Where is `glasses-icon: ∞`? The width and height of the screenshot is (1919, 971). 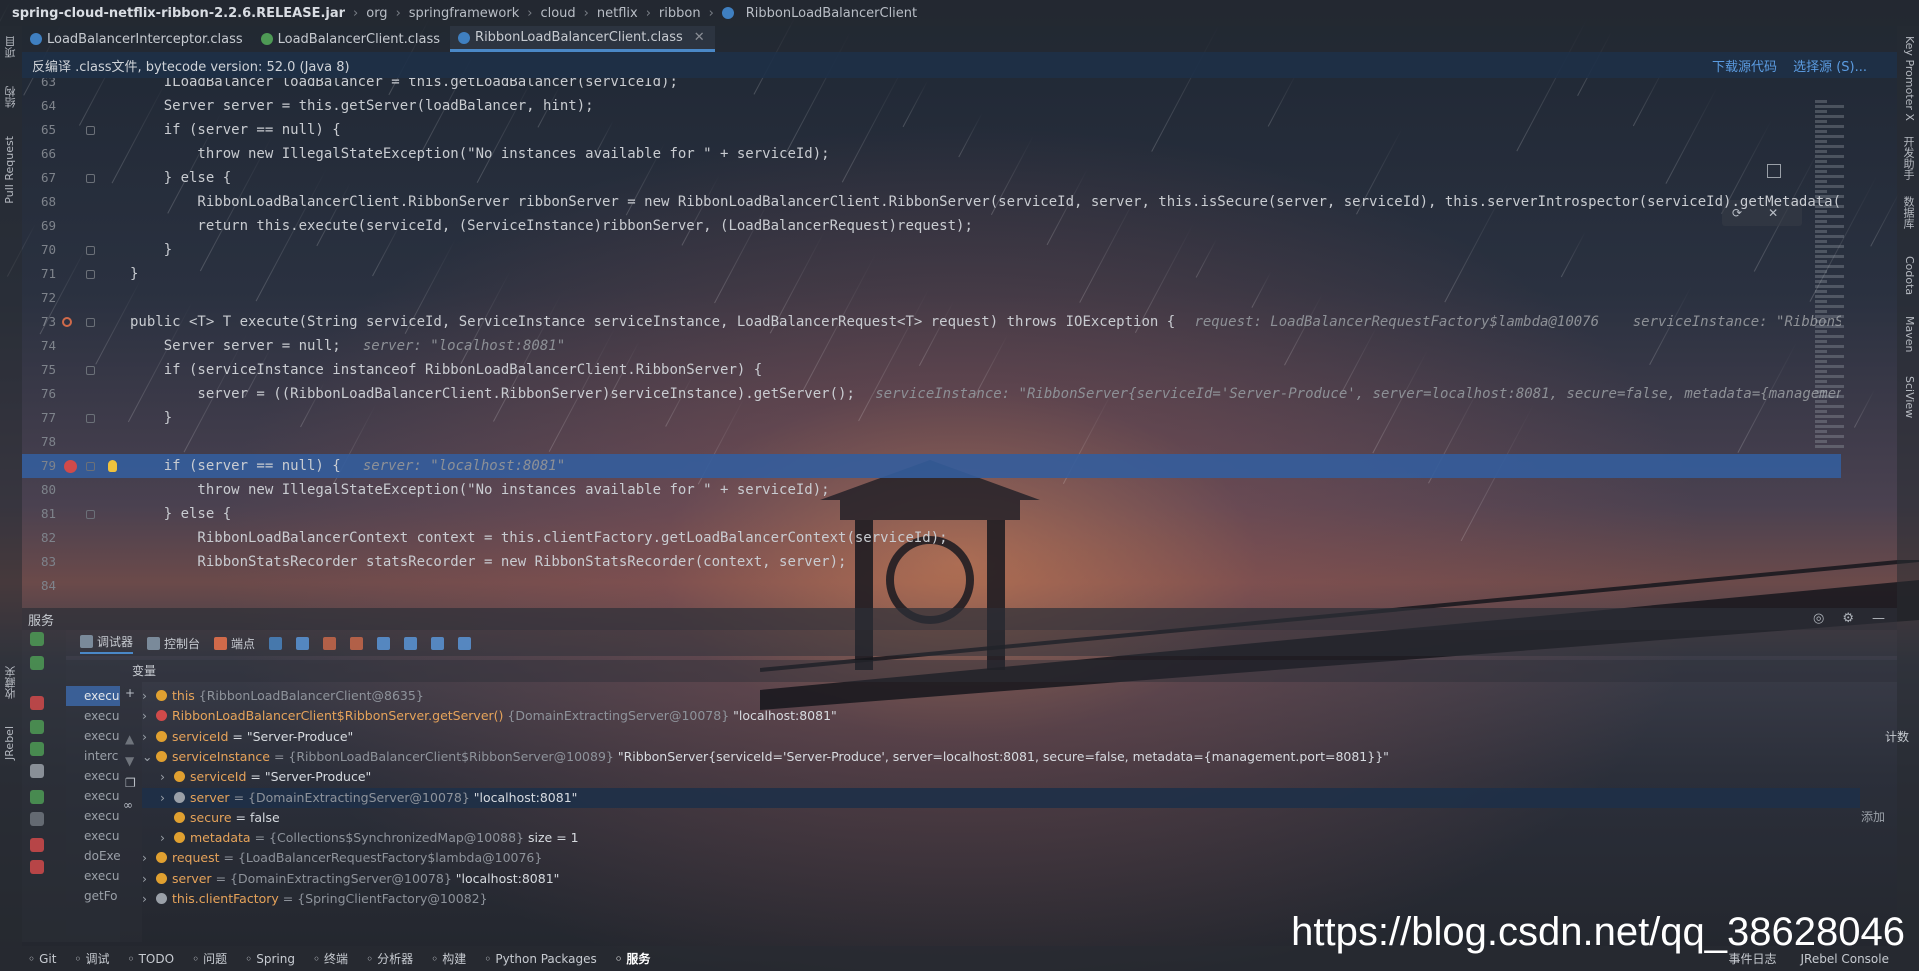 glasses-icon: ∞ is located at coordinates (128, 805).